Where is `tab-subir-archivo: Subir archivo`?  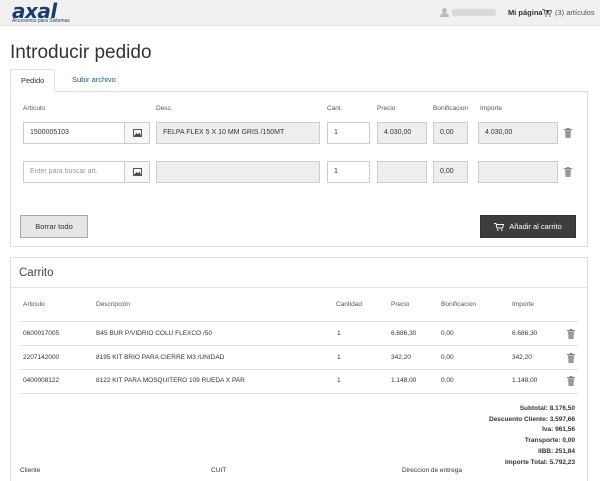
tab-subir-archivo: Subir archivo is located at coordinates (94, 80).